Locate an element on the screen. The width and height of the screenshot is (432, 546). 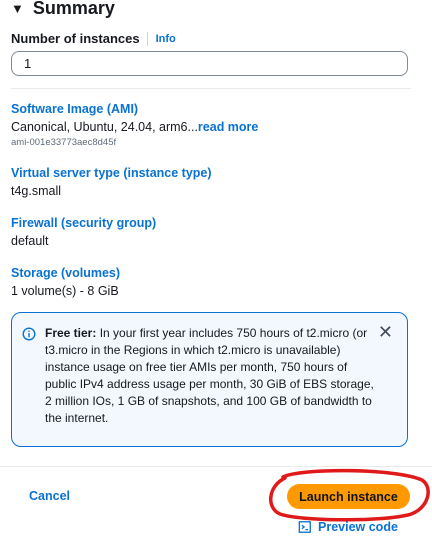
summary-header: ▼ Summary is located at coordinates (63, 9).